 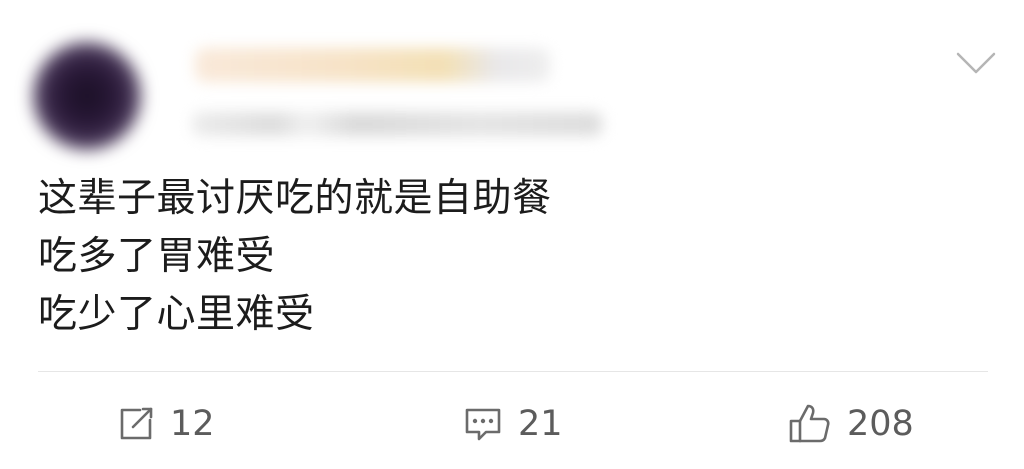 What do you see at coordinates (87, 96) in the screenshot?
I see `avatar` at bounding box center [87, 96].